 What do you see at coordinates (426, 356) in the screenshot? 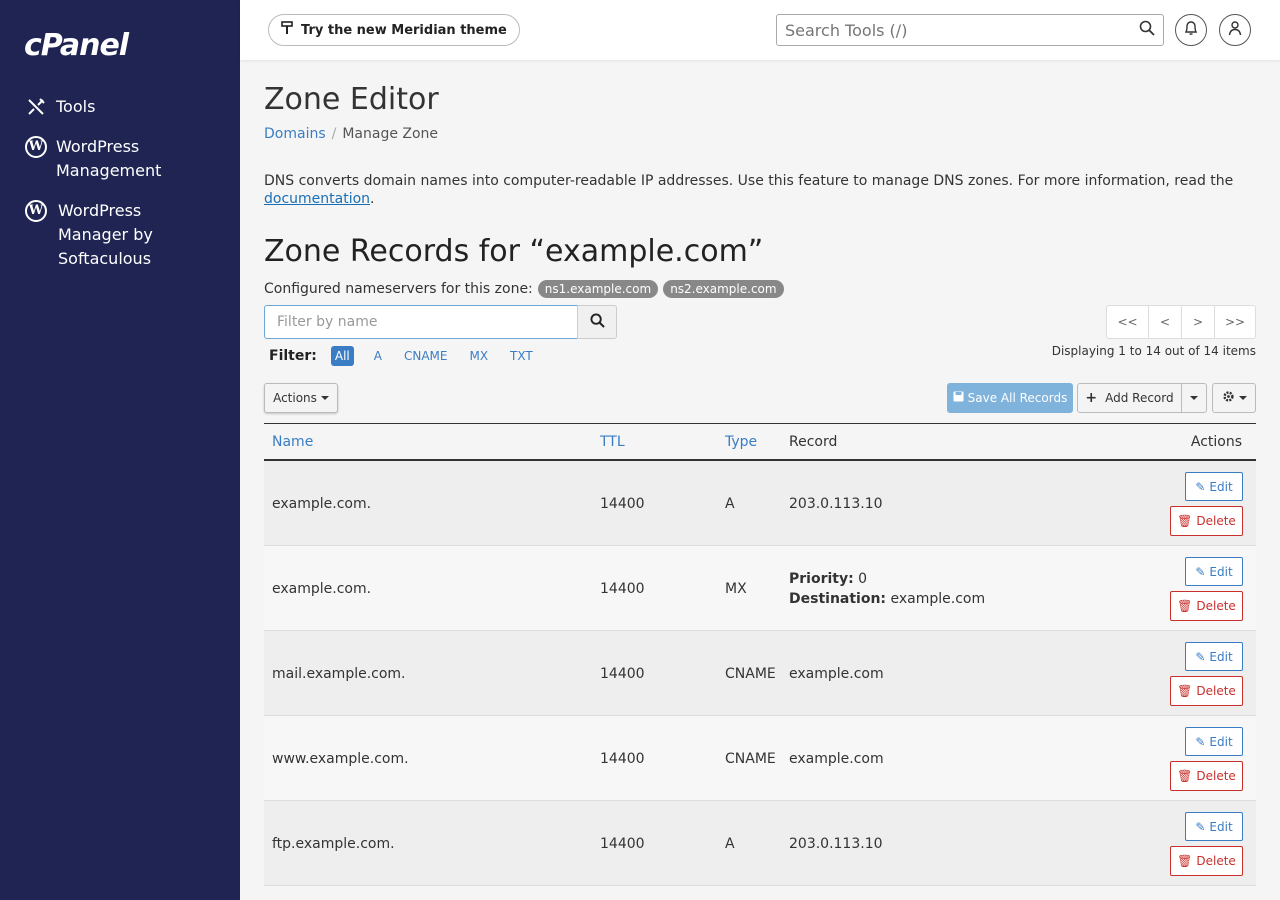
I see `filter-option-cname: CNAME` at bounding box center [426, 356].